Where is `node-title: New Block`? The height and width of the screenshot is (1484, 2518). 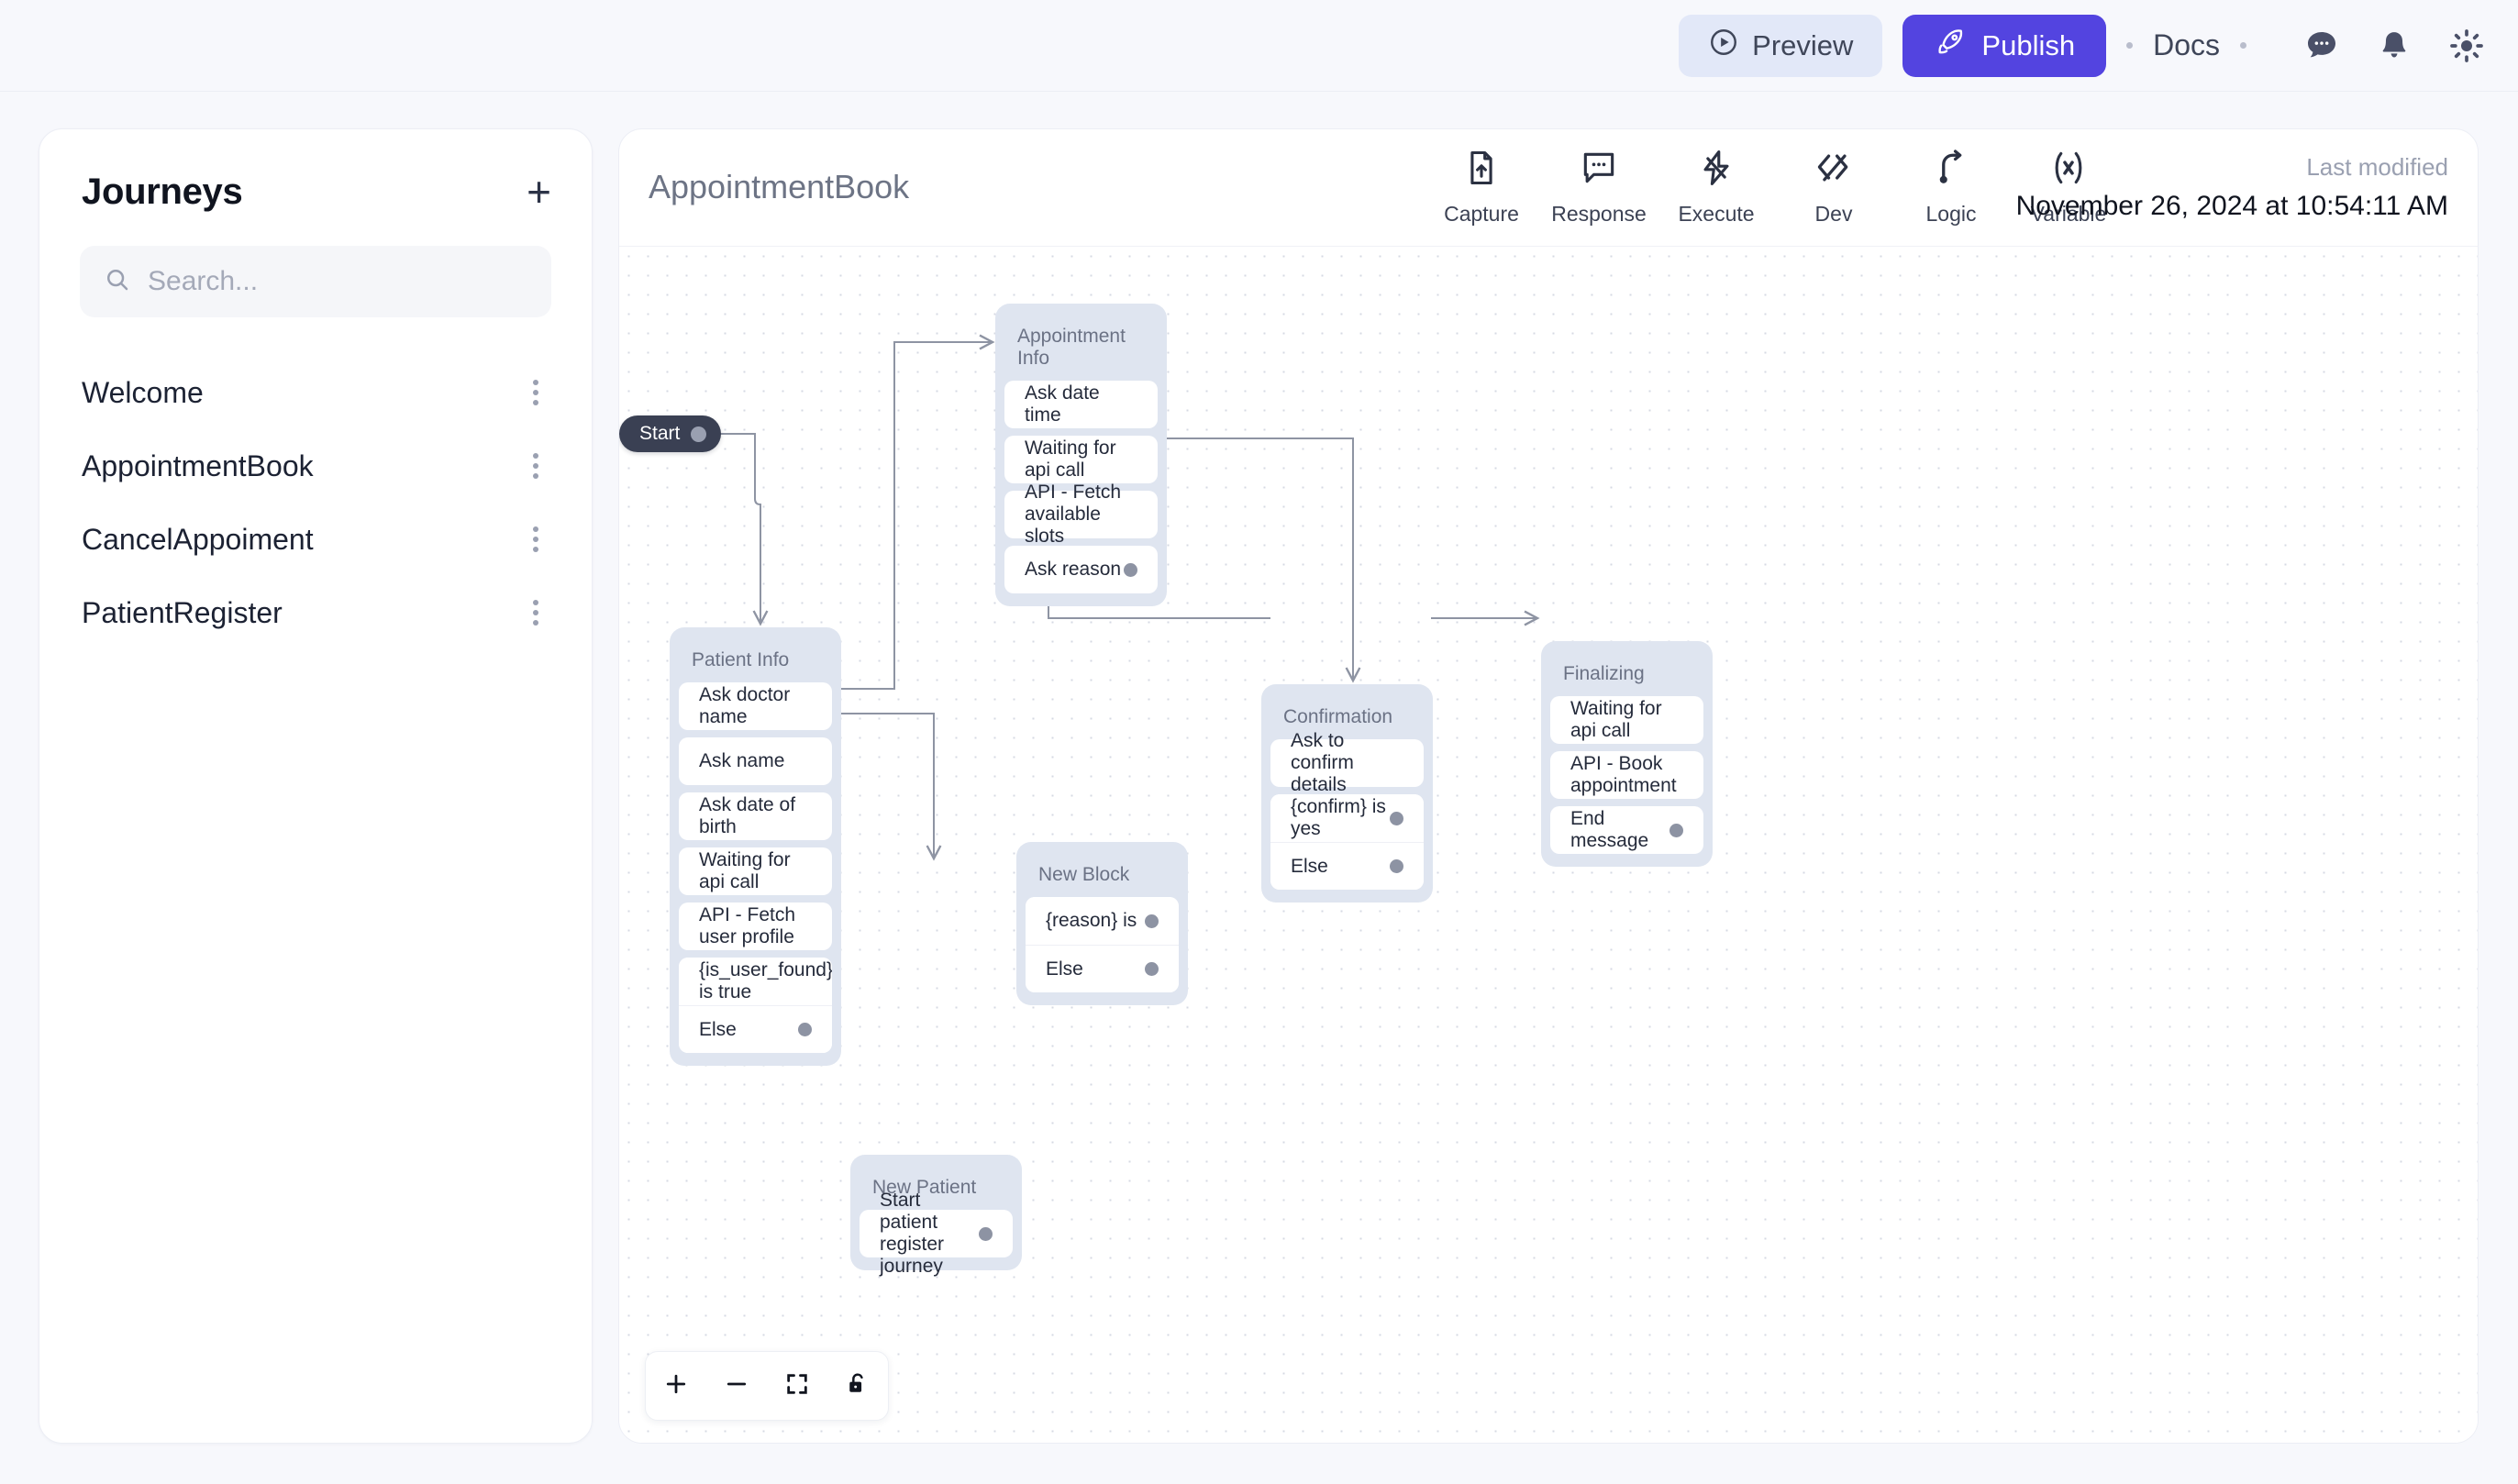 node-title: New Block is located at coordinates (1084, 874).